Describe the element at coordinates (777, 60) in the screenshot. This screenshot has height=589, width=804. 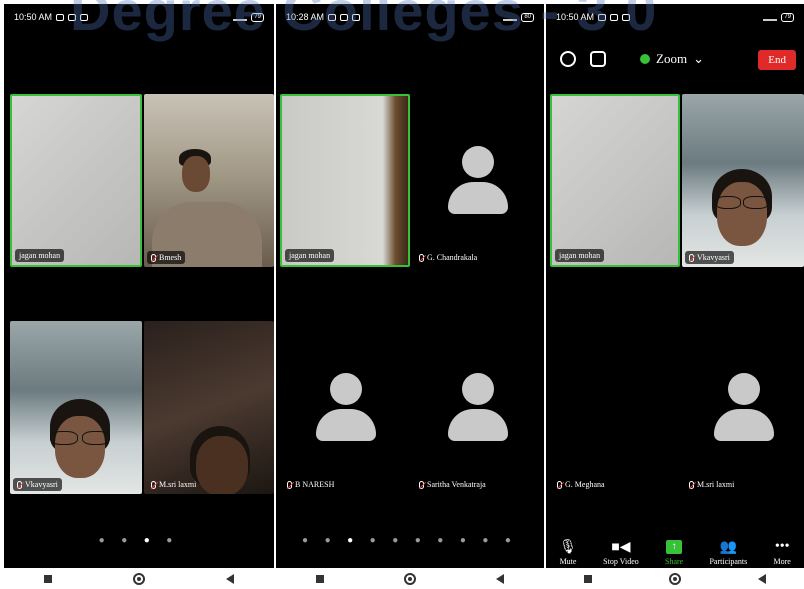
I see `end-meeting-button: End` at that location.